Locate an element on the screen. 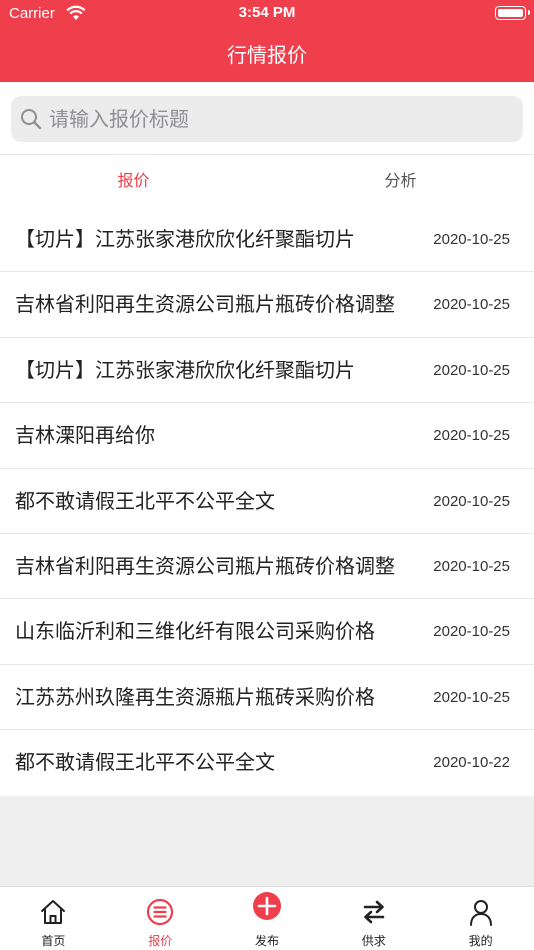 Image resolution: width=534 pixels, height=950 pixels. tabbar-label: 供求 is located at coordinates (373, 941).